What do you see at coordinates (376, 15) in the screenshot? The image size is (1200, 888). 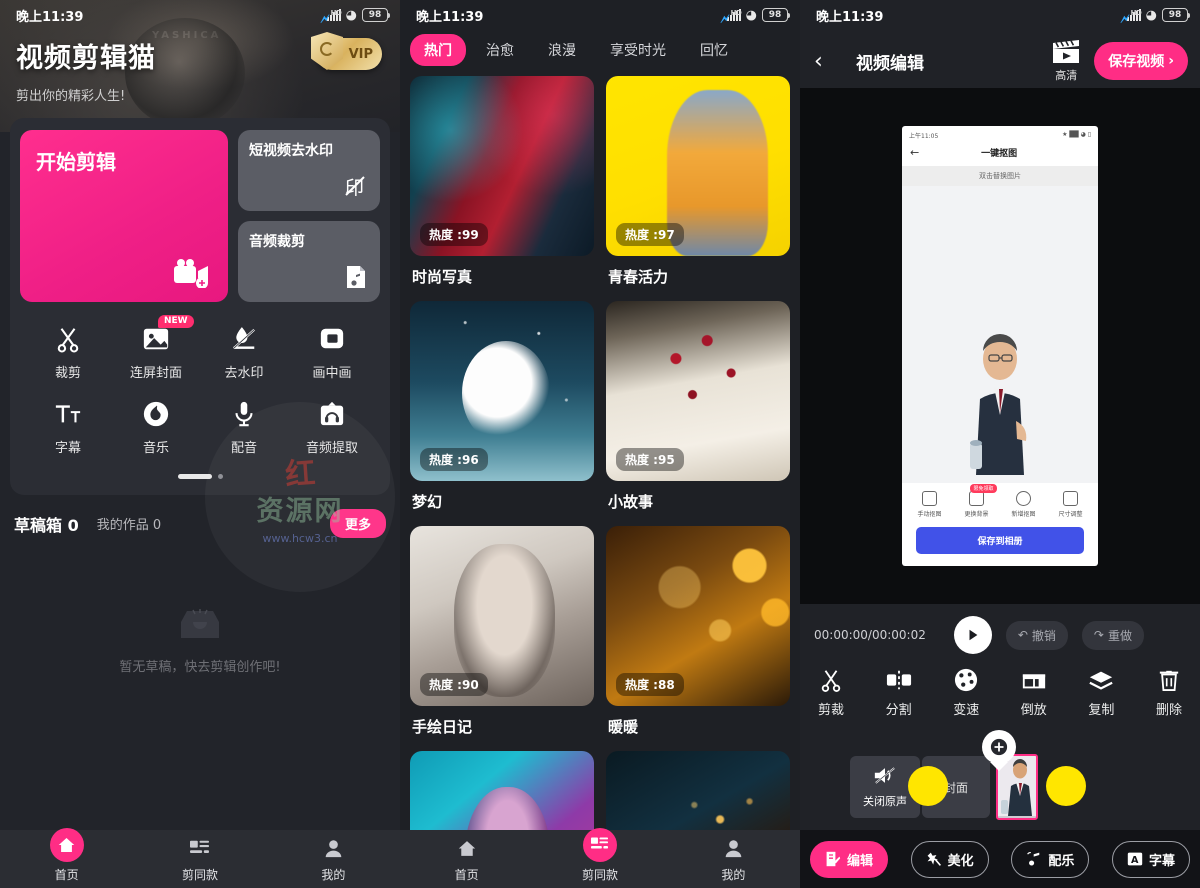 I see `battery-icon: 98` at bounding box center [376, 15].